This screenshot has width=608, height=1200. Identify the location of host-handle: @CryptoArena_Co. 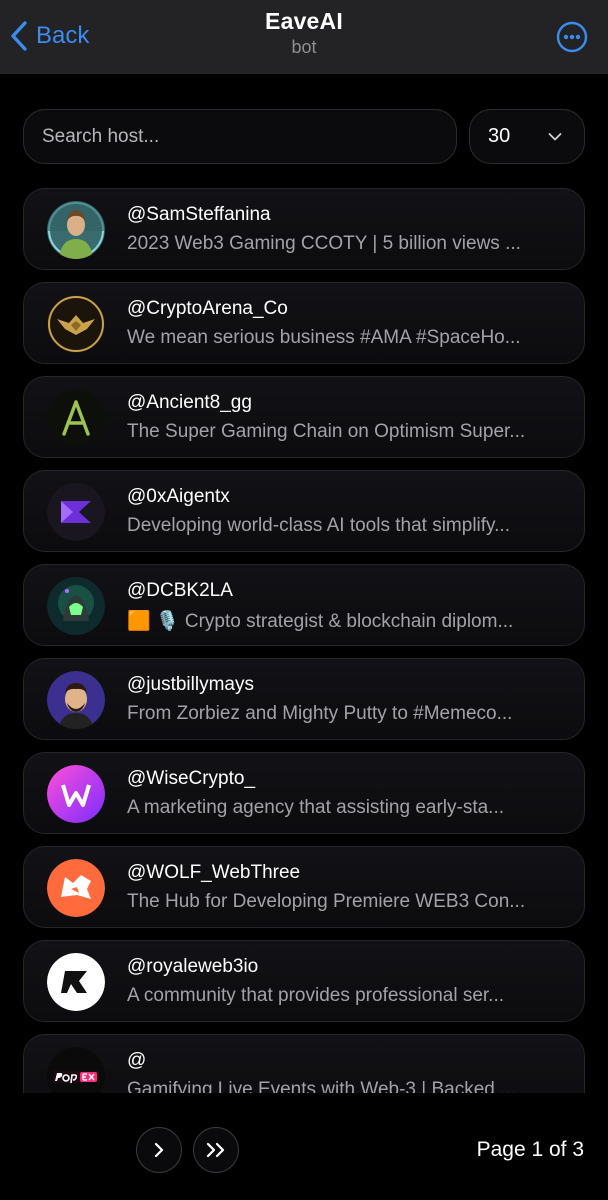
(207, 308).